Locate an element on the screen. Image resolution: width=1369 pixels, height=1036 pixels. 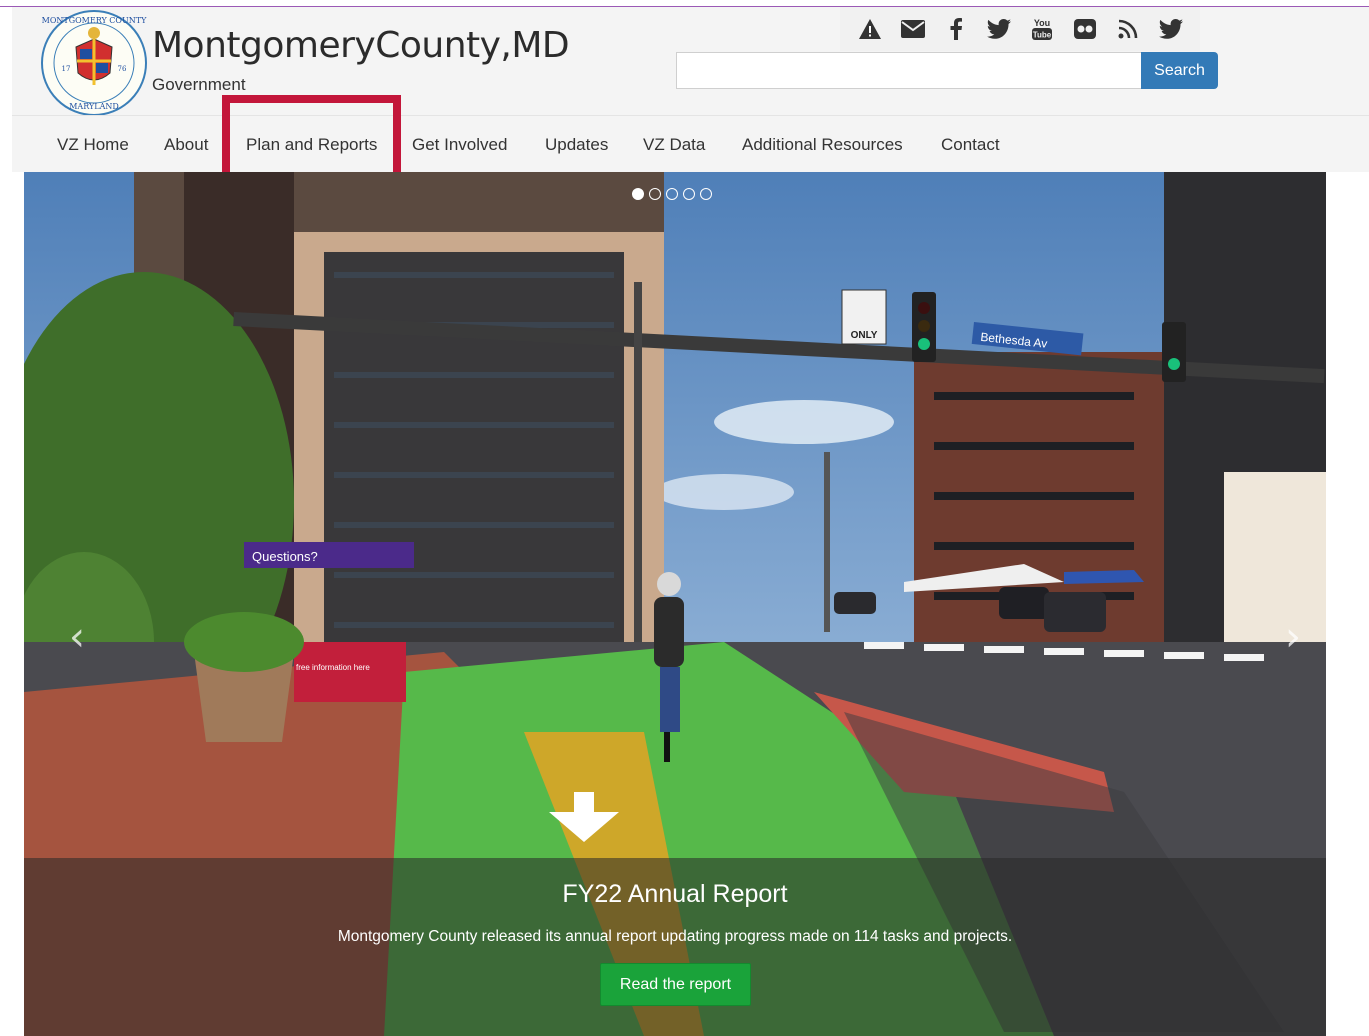
svg-text: MONTGOMERY COUNTY is located at coordinates (94, 20).